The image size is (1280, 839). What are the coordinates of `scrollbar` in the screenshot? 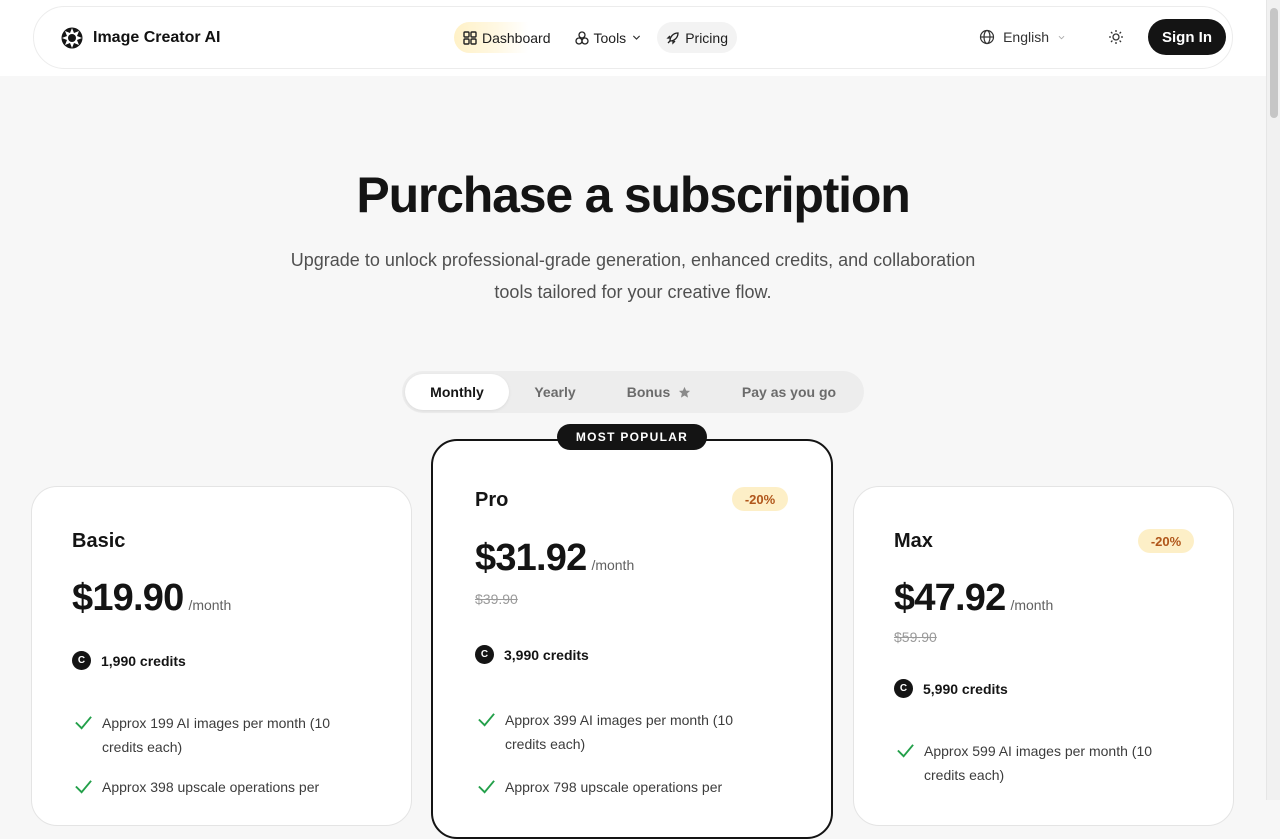 It's located at (1273, 400).